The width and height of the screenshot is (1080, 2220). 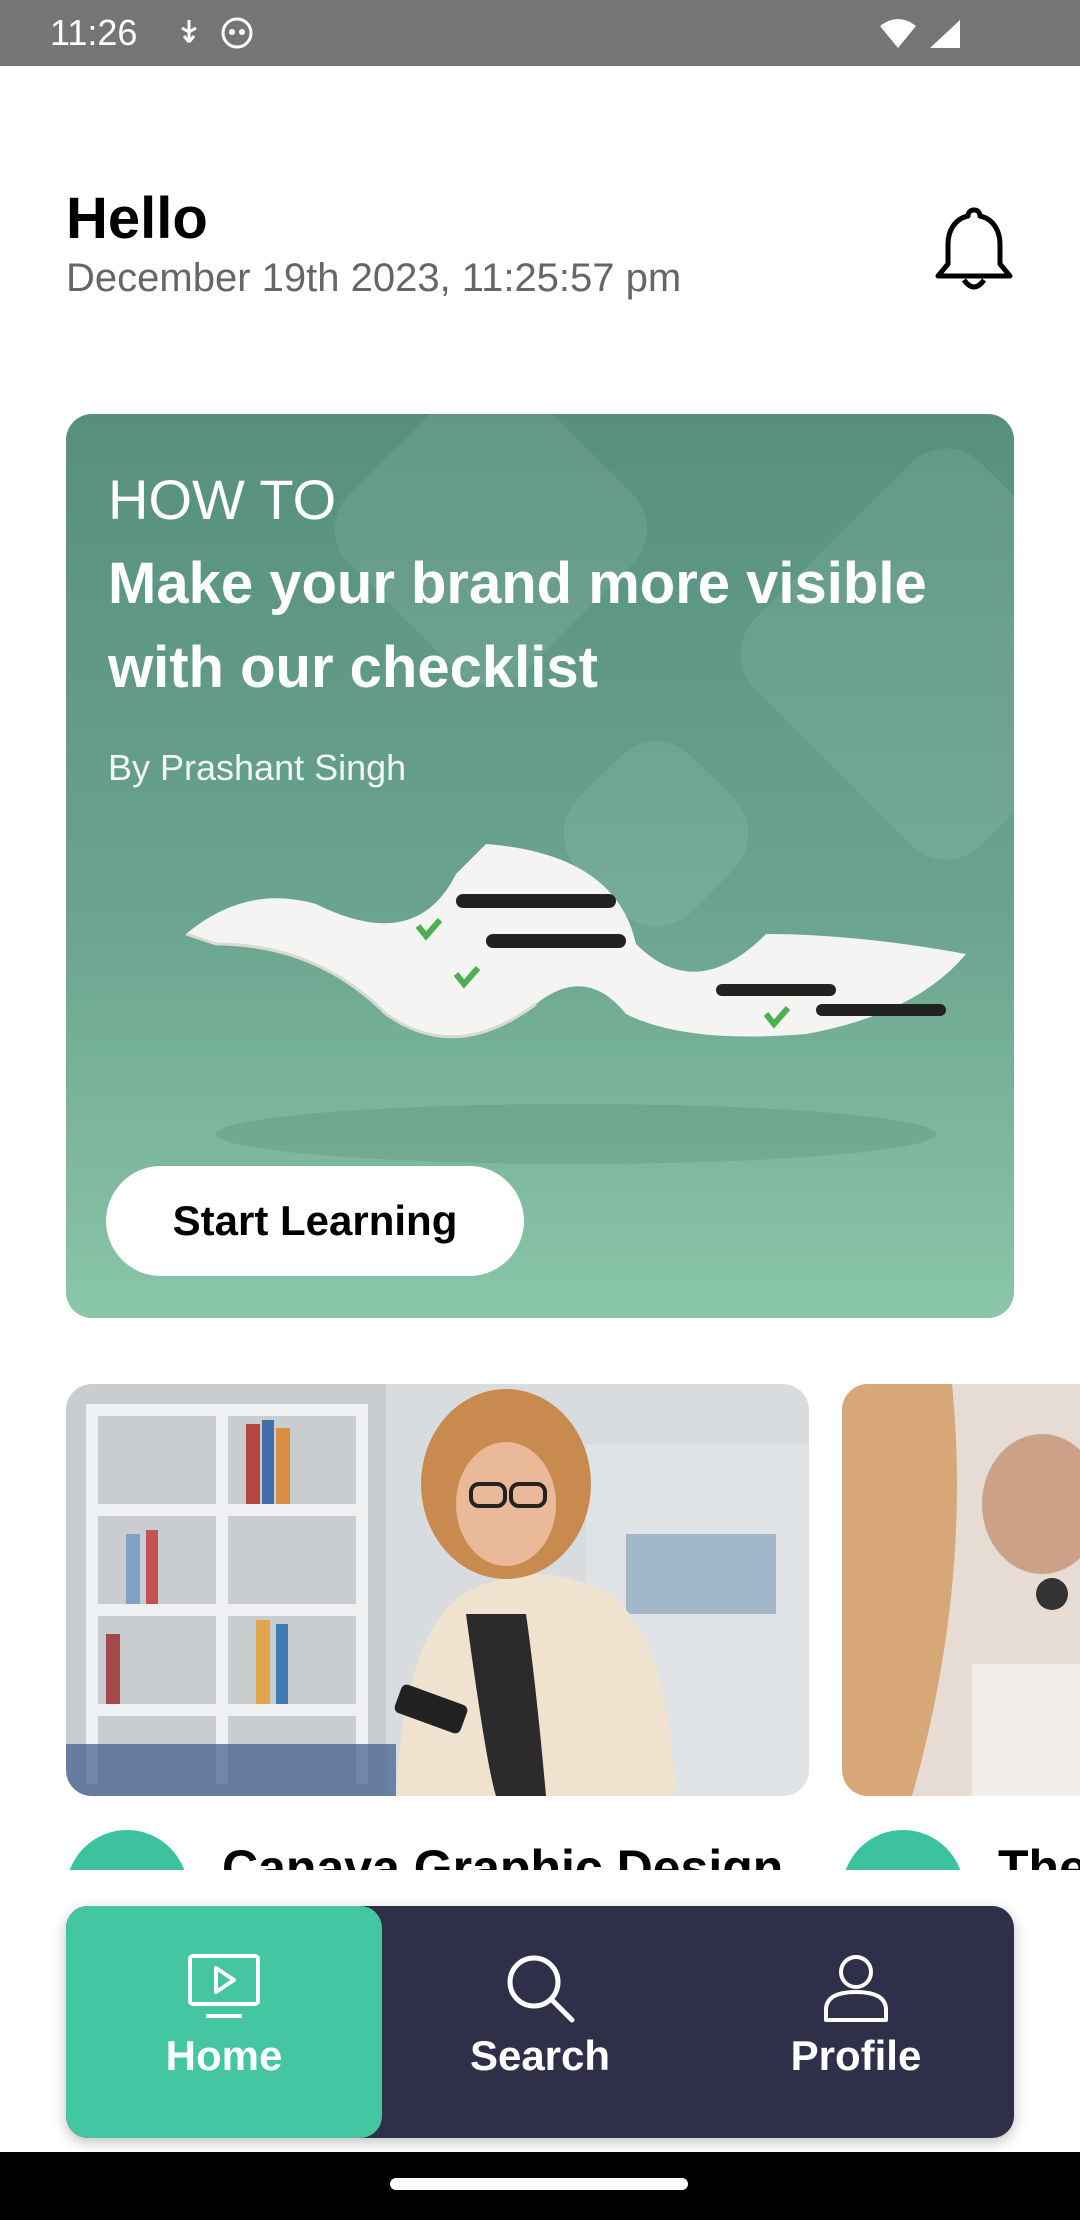 I want to click on hero-author: By Prashant Singh, so click(x=257, y=767).